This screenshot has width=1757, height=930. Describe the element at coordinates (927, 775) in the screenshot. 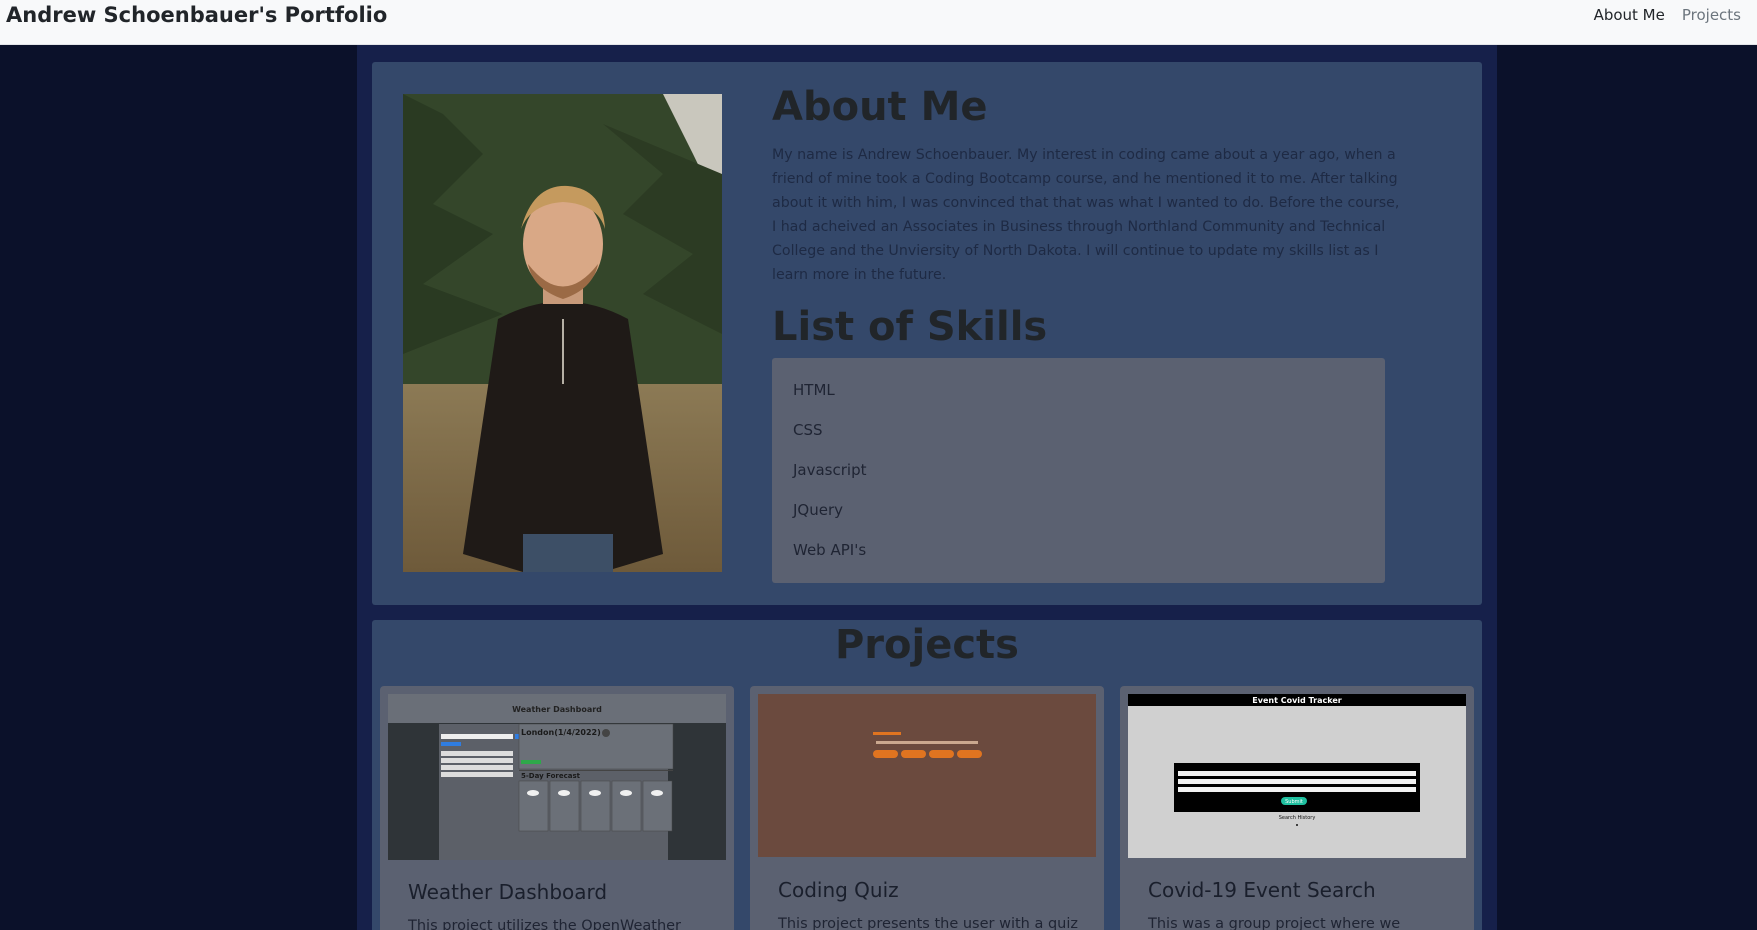

I see `quiz-preview-image` at that location.